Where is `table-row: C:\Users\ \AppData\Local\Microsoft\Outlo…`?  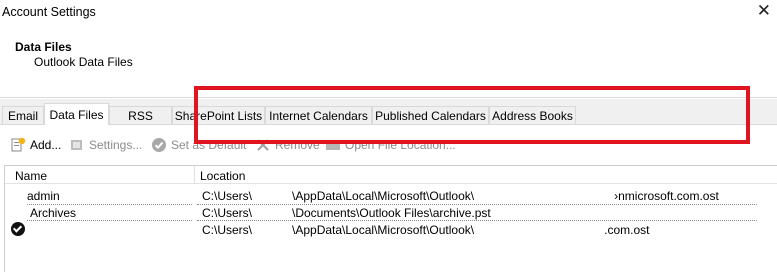
table-row: C:\Users\ \AppData\Local\Microsoft\Outlo… is located at coordinates (391, 229).